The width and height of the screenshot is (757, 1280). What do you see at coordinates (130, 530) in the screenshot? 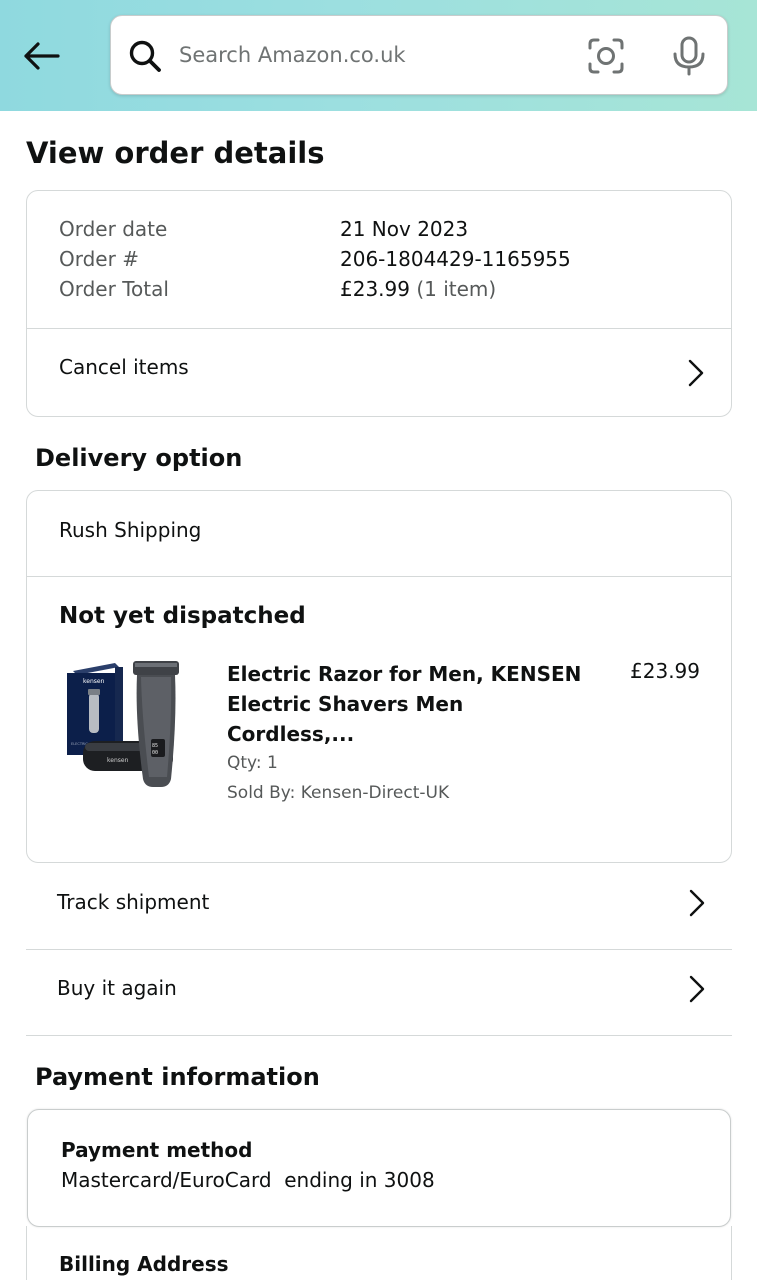
I see `shipping-option: Rush Shipping` at bounding box center [130, 530].